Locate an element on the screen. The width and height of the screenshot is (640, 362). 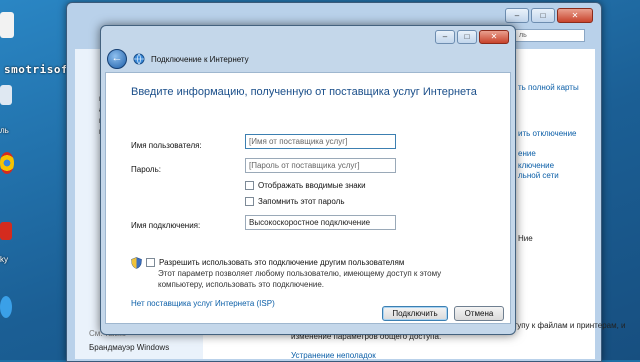
remember-password-checkbox: Запомнить этот пароль is located at coordinates (294, 201).